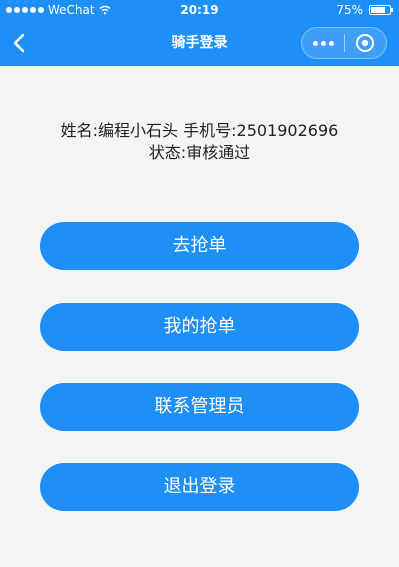  I want to click on navigation-bar: 骑手登录, so click(199, 43).